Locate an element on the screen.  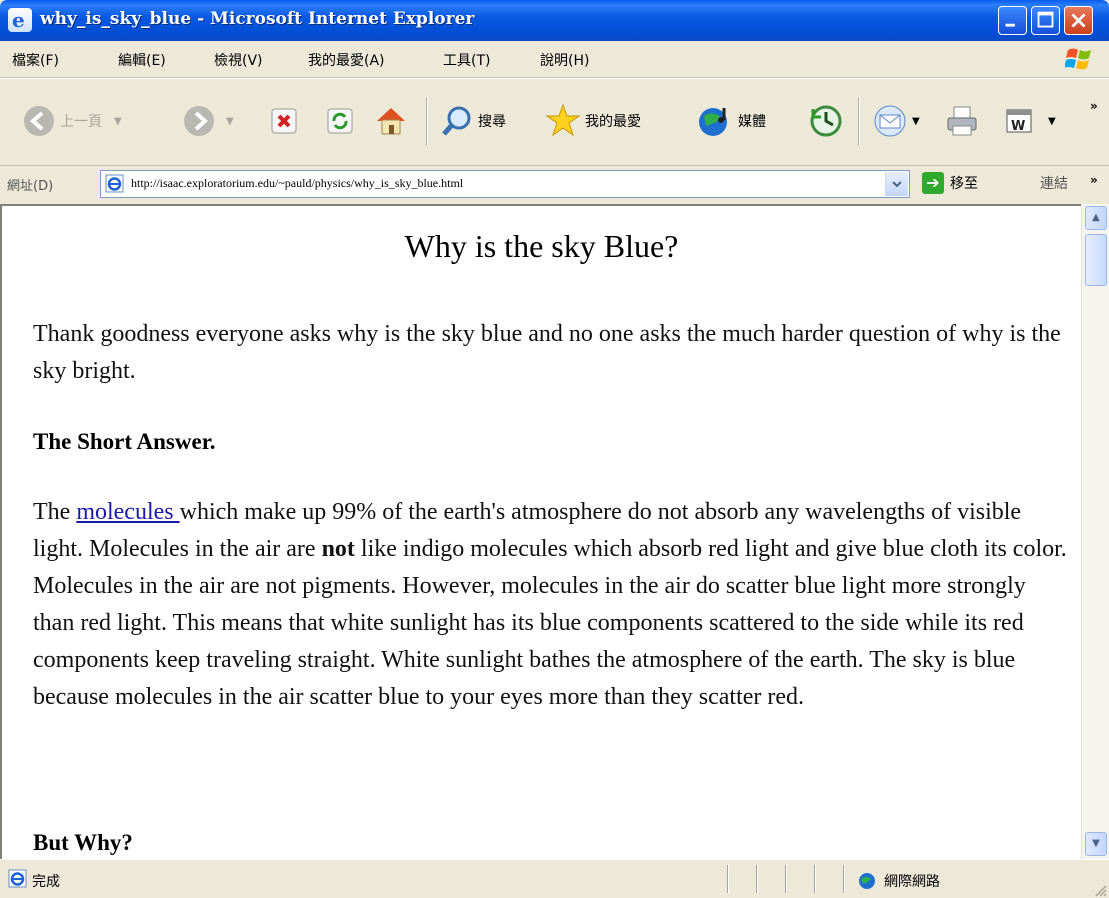
print-button is located at coordinates (962, 121).